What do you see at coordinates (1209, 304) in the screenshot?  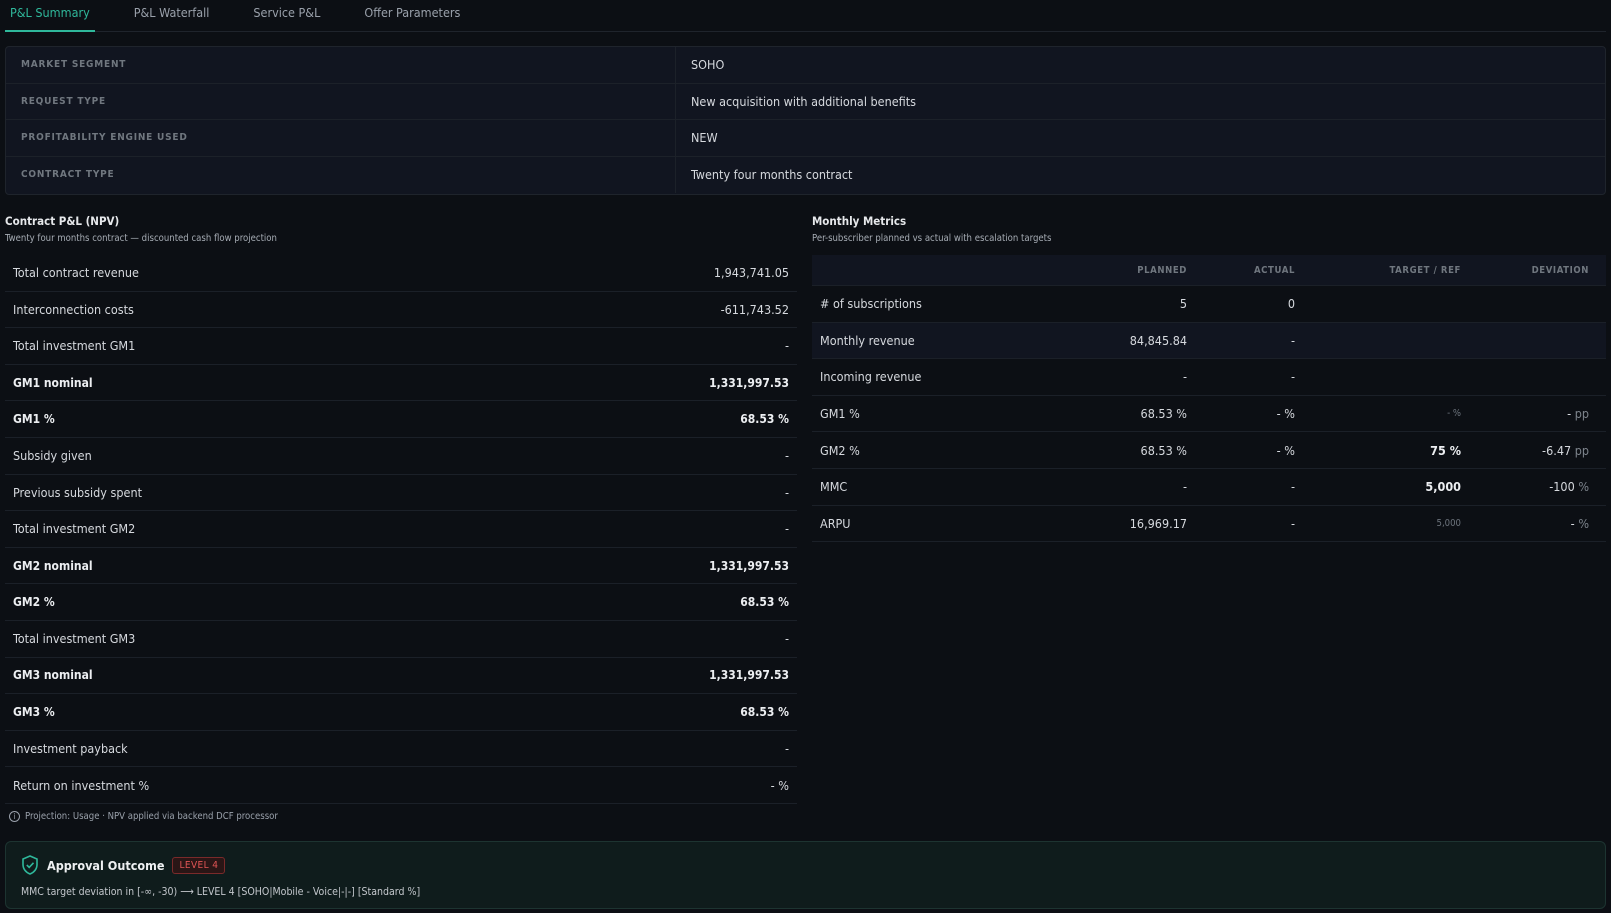 I see `metrics-row: # of subscriptions 5 0` at bounding box center [1209, 304].